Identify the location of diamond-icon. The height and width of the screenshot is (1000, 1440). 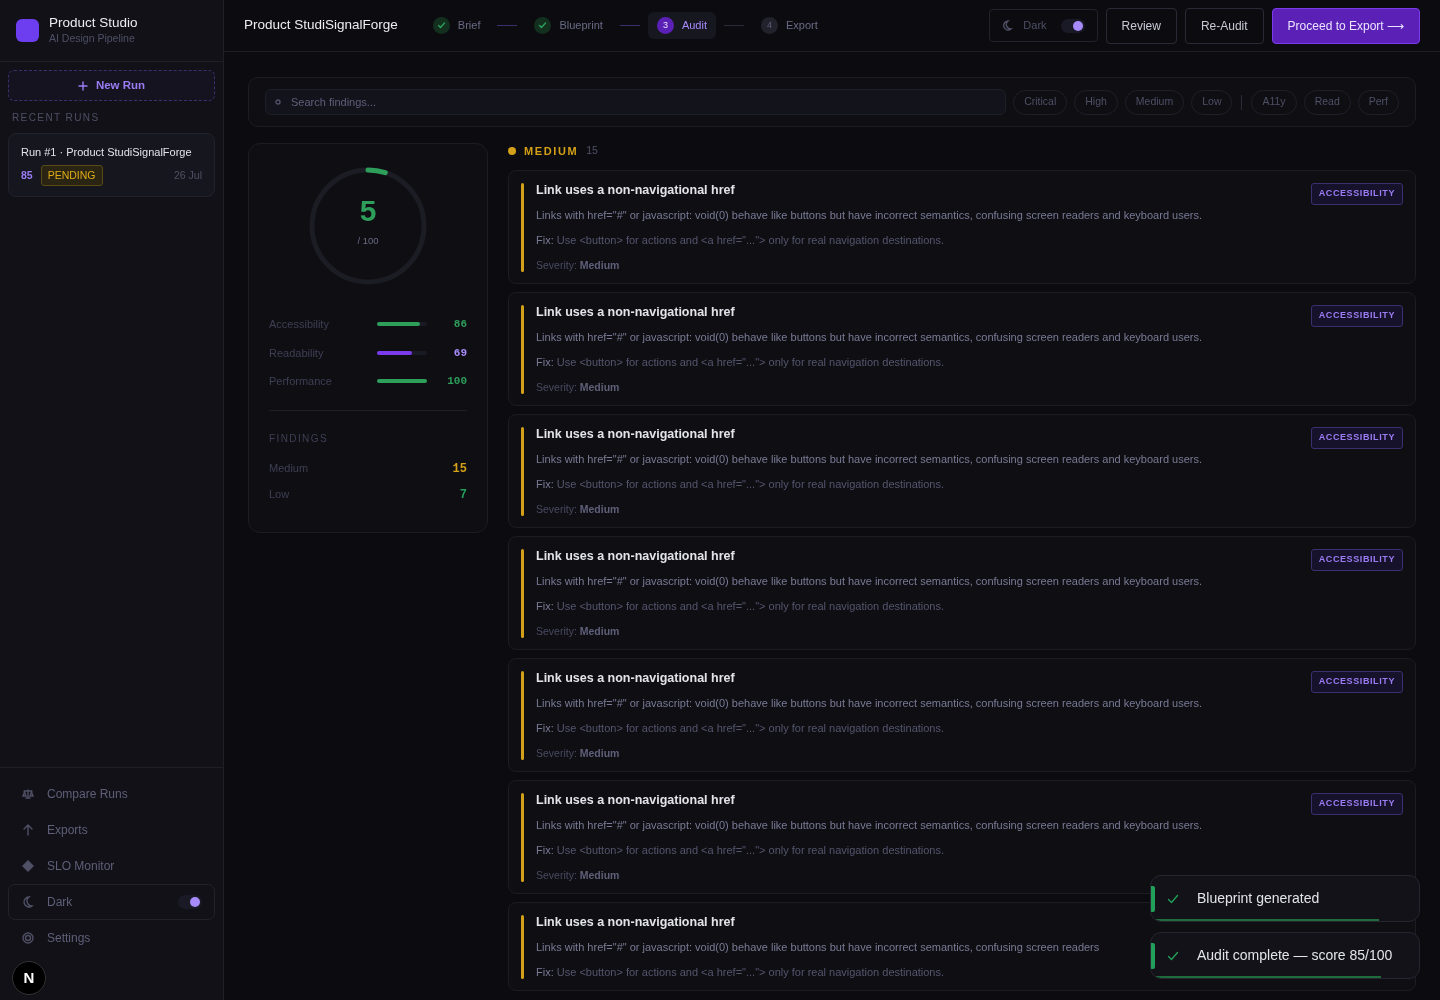
(28, 866).